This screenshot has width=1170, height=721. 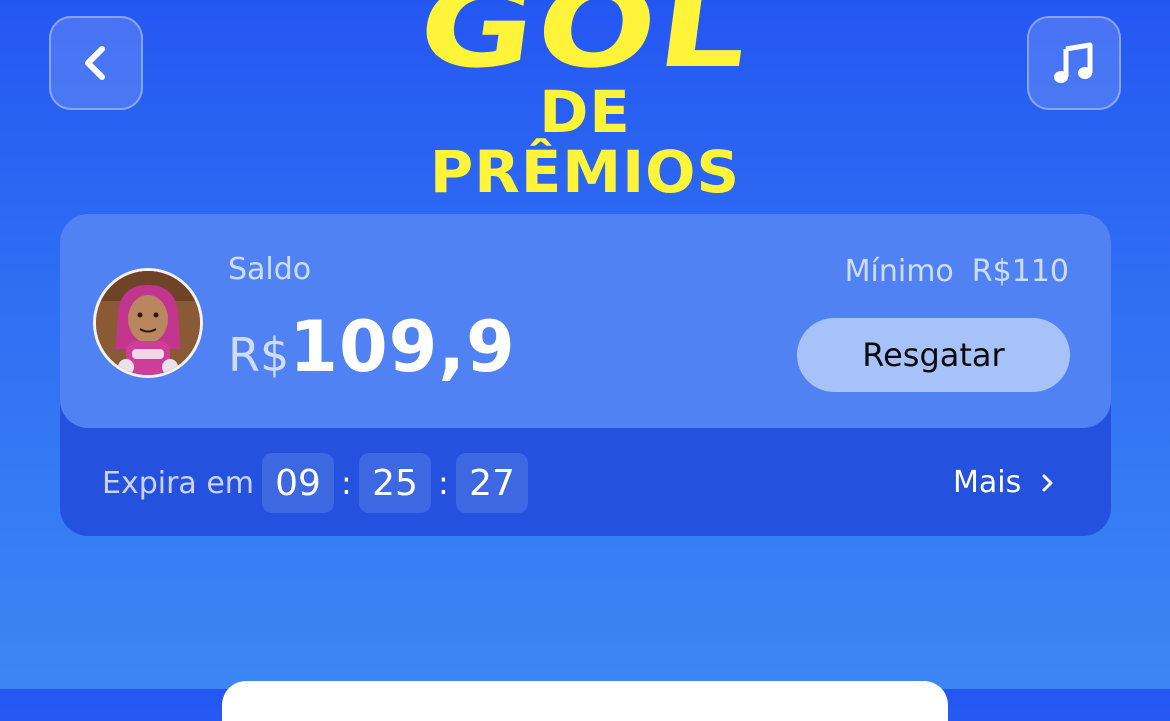 What do you see at coordinates (899, 271) in the screenshot?
I see `minimum-label: Mínimo` at bounding box center [899, 271].